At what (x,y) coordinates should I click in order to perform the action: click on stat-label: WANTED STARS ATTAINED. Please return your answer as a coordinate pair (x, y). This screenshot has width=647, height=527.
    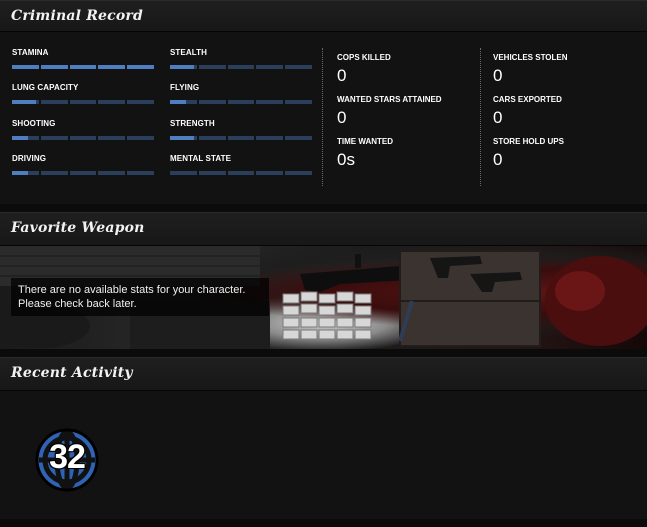
    Looking at the image, I should click on (389, 99).